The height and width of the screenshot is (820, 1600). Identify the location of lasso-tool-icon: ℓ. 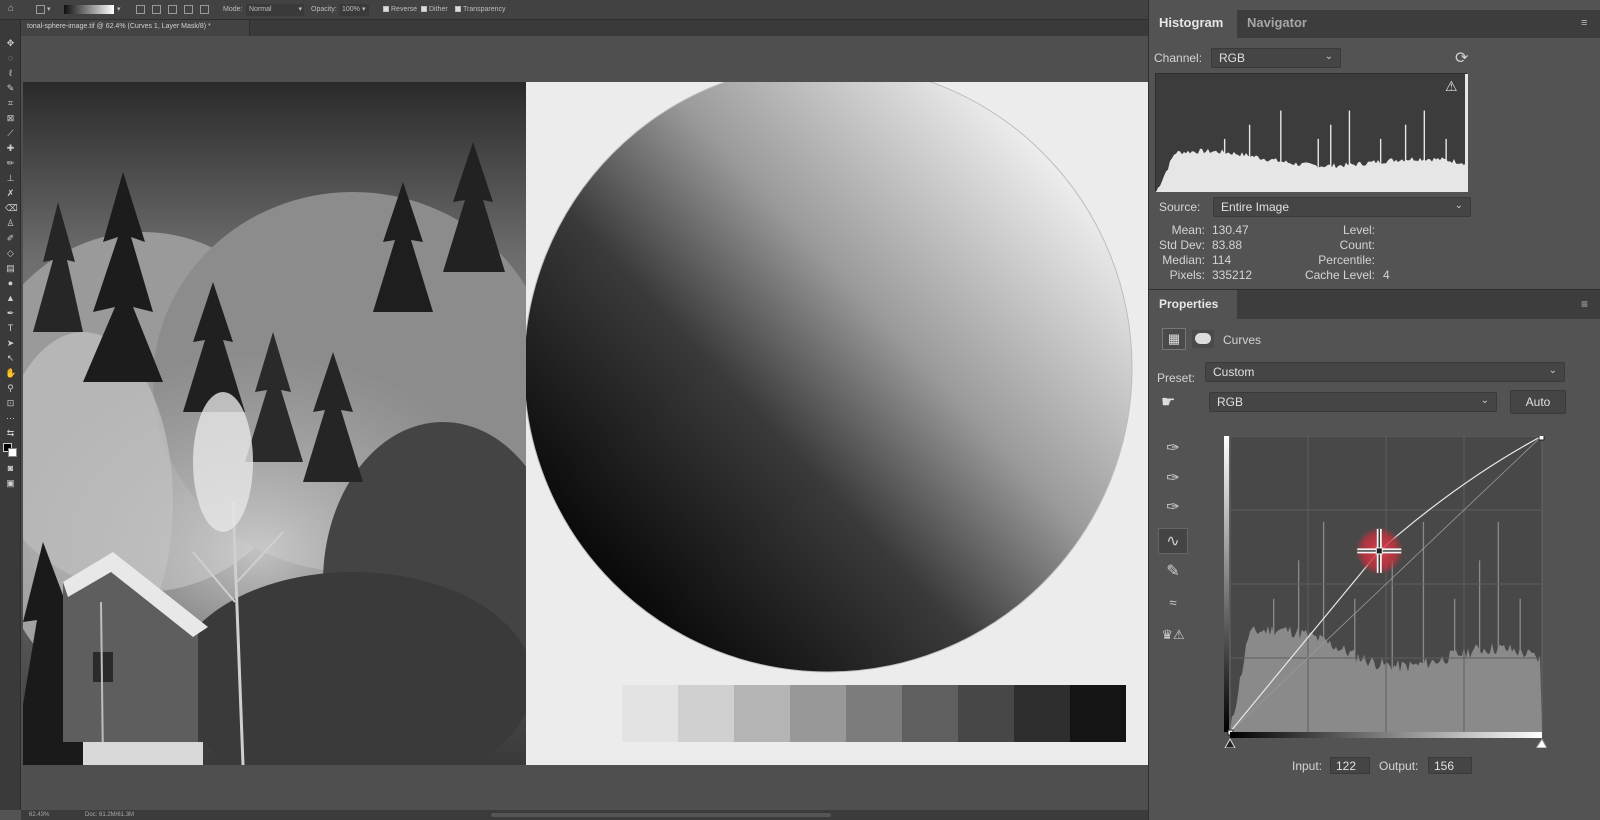
(10, 73).